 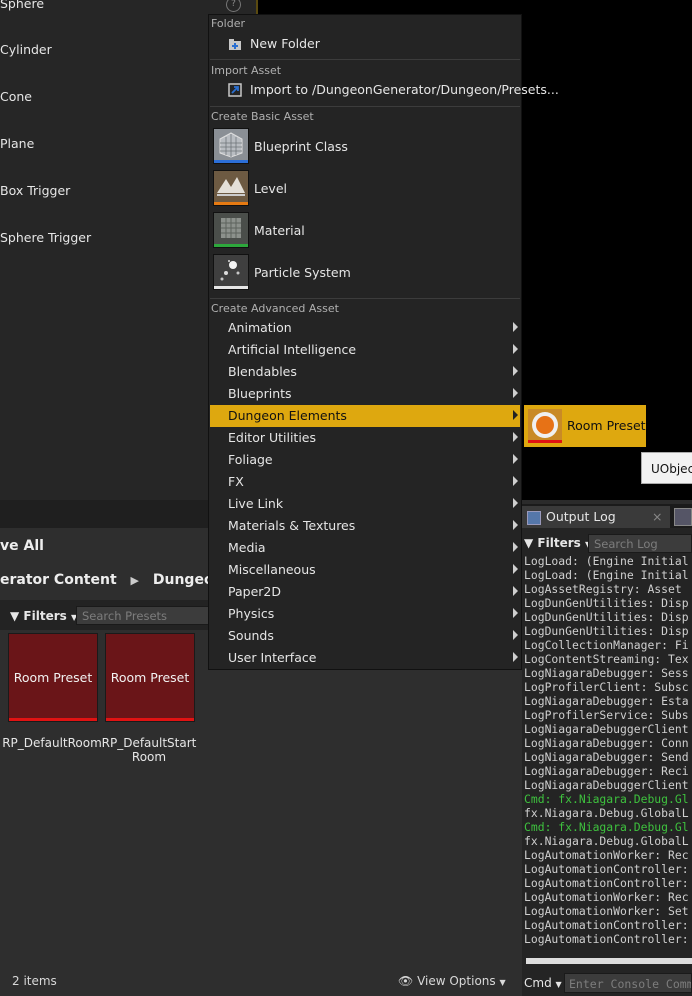 I want to click on asset-tile-rp-defaultstartroom: Room Preset, so click(x=150, y=677).